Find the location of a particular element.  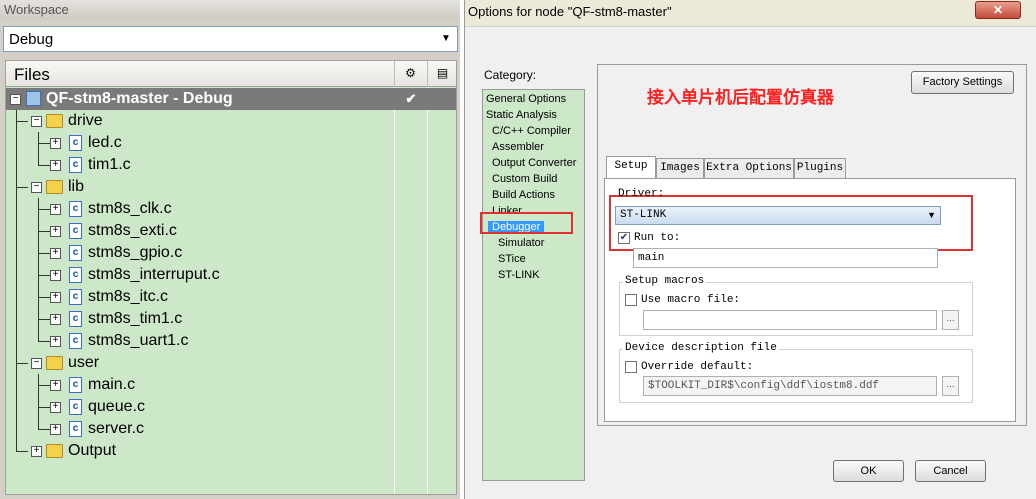

tree-row-file: + c server.c is located at coordinates (231, 429).